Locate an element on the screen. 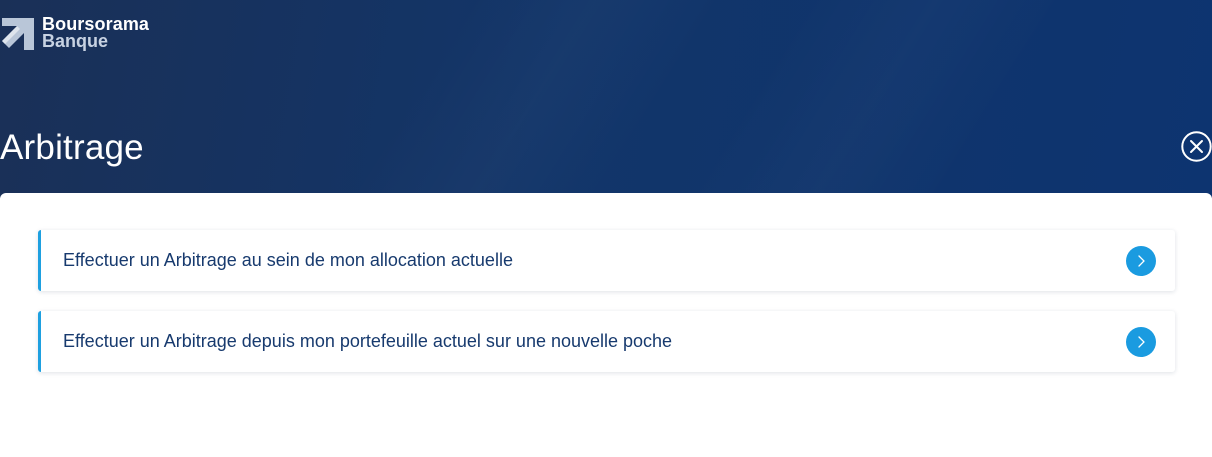 The height and width of the screenshot is (457, 1212). page-title: Arbitrage is located at coordinates (72, 147).